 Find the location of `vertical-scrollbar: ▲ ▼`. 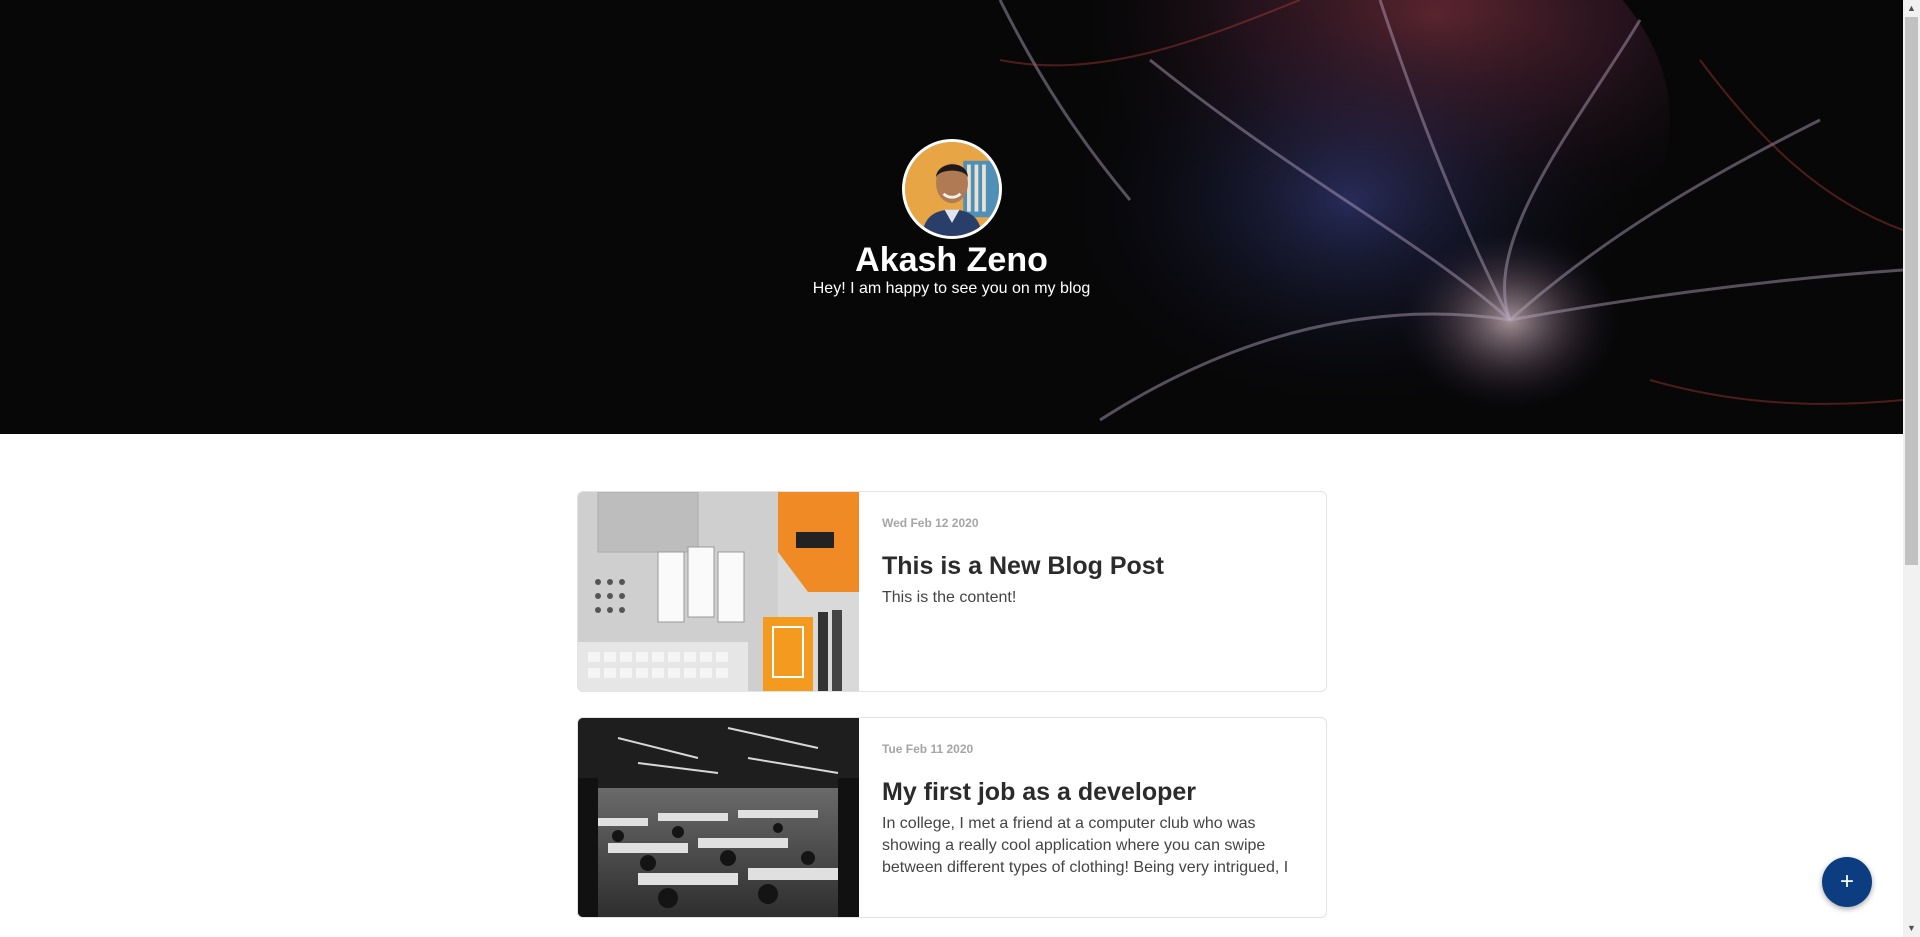

vertical-scrollbar: ▲ ▼ is located at coordinates (1911, 468).